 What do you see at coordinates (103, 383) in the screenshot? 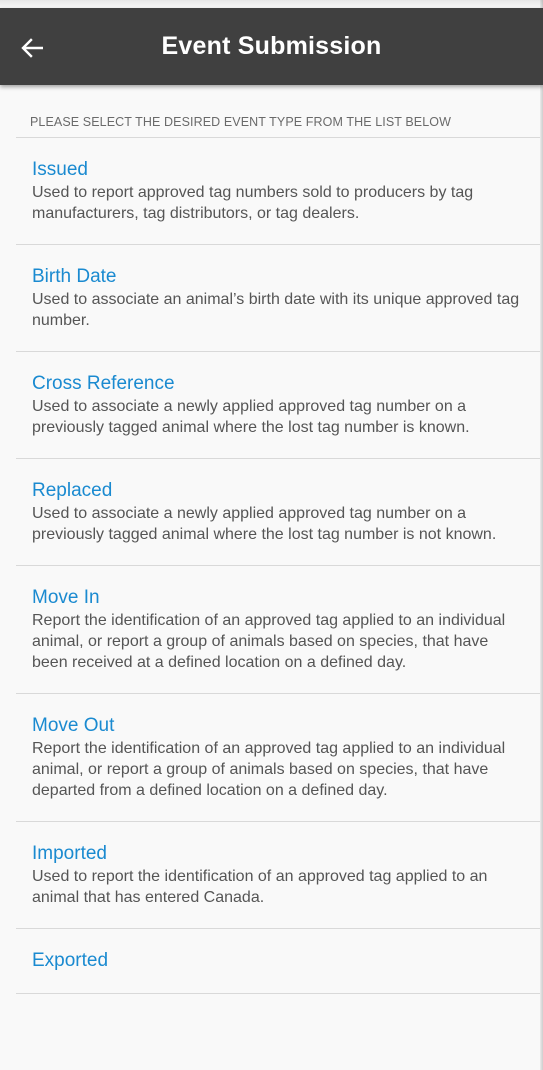
I see `event-title: Cross Reference` at bounding box center [103, 383].